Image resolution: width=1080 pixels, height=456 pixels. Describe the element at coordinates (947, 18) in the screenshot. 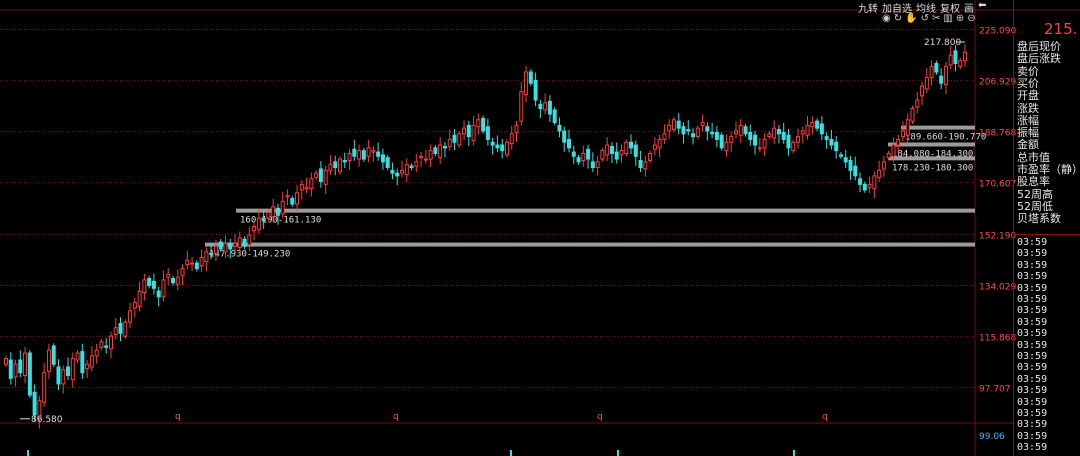

I see `delete-icon: ▥` at that location.